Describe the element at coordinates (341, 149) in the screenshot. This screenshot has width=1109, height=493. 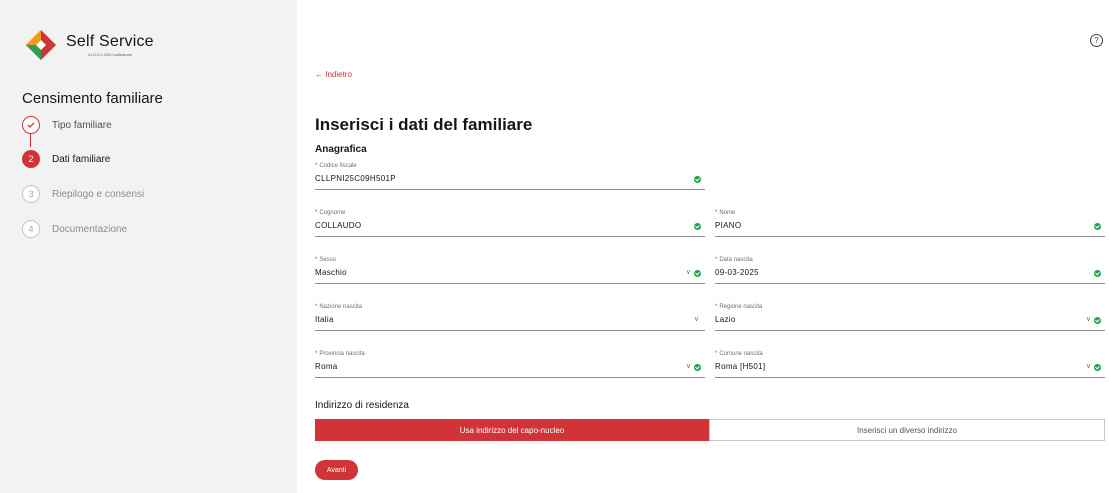
I see `section-anagrafica: Anagrafica` at that location.